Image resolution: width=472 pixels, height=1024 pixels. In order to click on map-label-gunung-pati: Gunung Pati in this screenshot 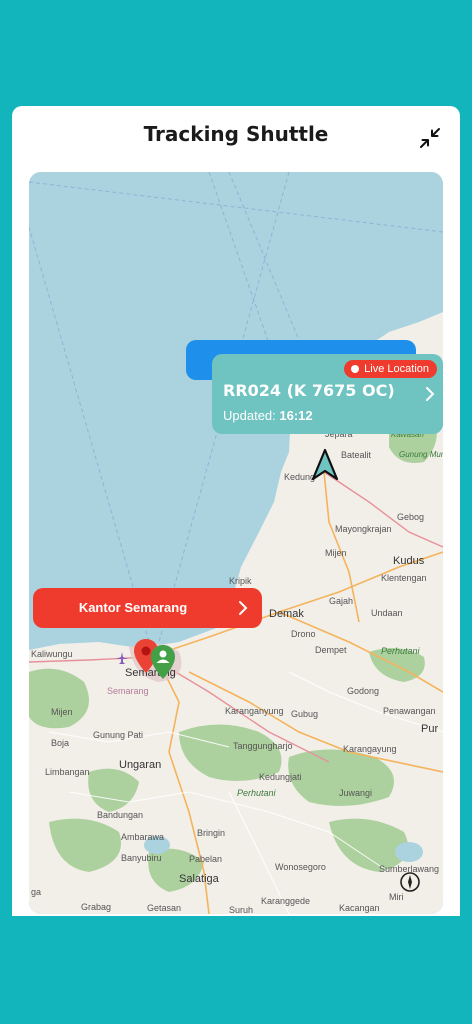, I will do `click(118, 735)`.